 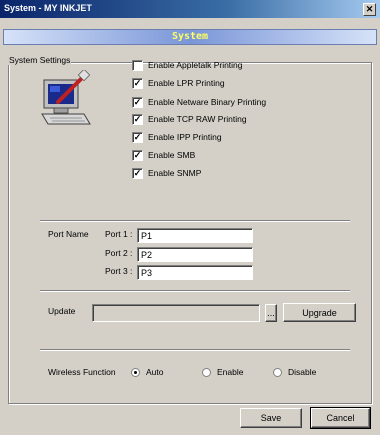 I want to click on checkbox-label: Enable IPP Printing, so click(x=185, y=137).